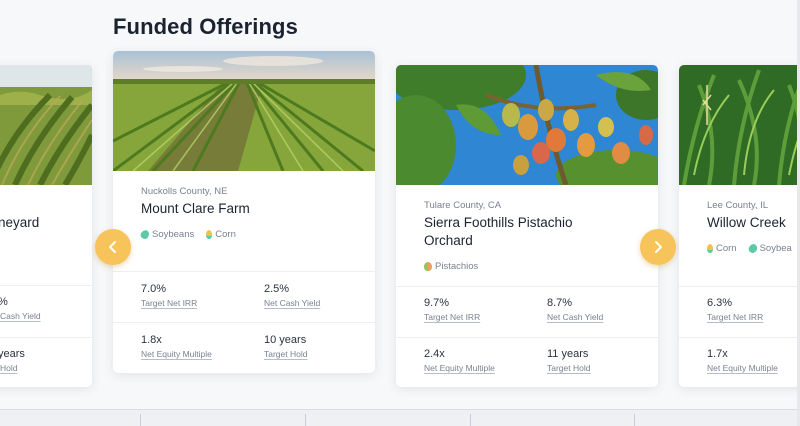 Image resolution: width=800 pixels, height=426 pixels. I want to click on offering-name: Sierra Foothills Pistachio Orchard, so click(498, 232).